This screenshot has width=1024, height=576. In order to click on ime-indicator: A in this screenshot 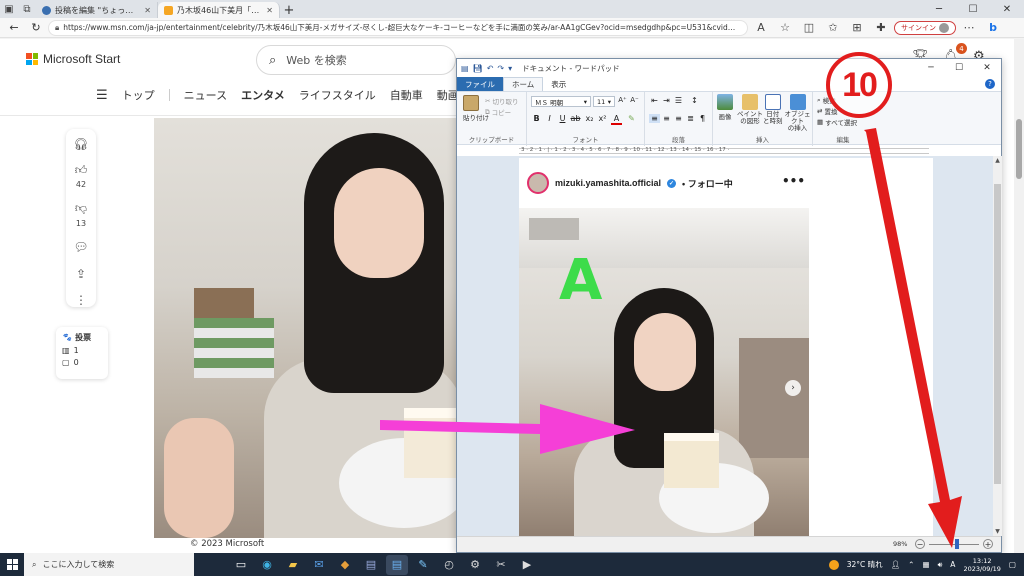, I will do `click(952, 564)`.